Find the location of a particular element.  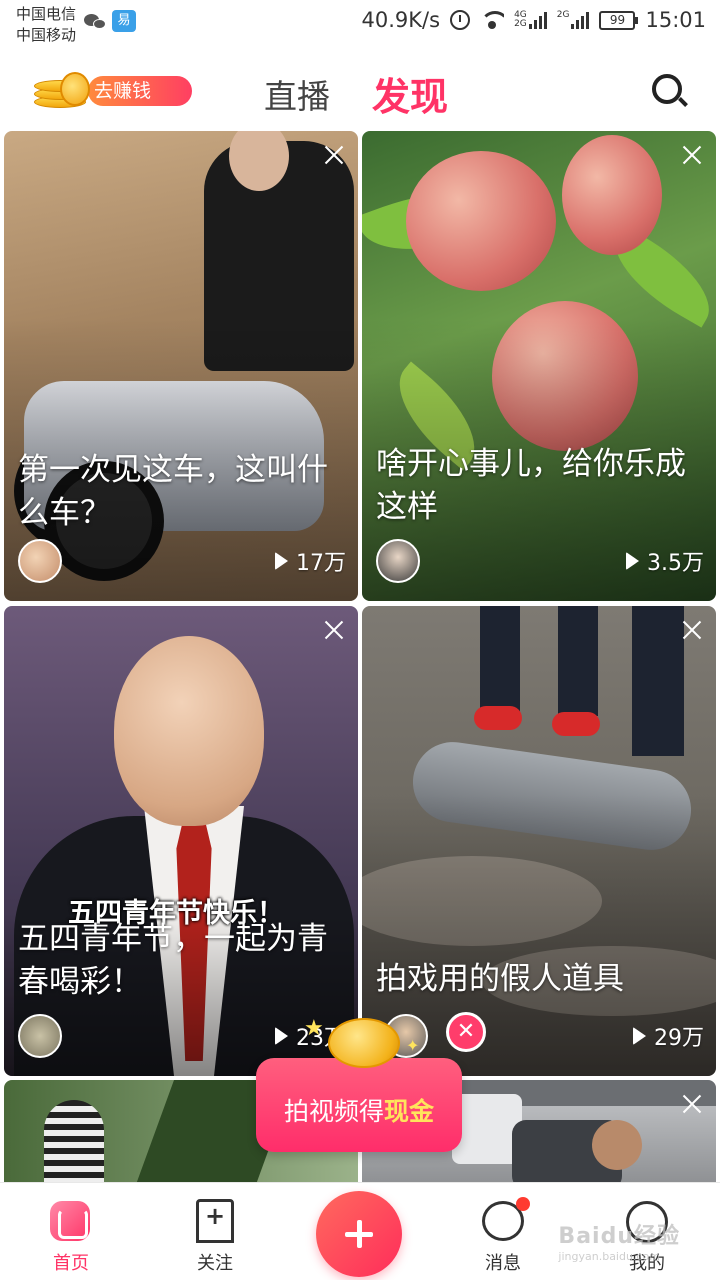

video-thumbnail is located at coordinates (74, 1145).